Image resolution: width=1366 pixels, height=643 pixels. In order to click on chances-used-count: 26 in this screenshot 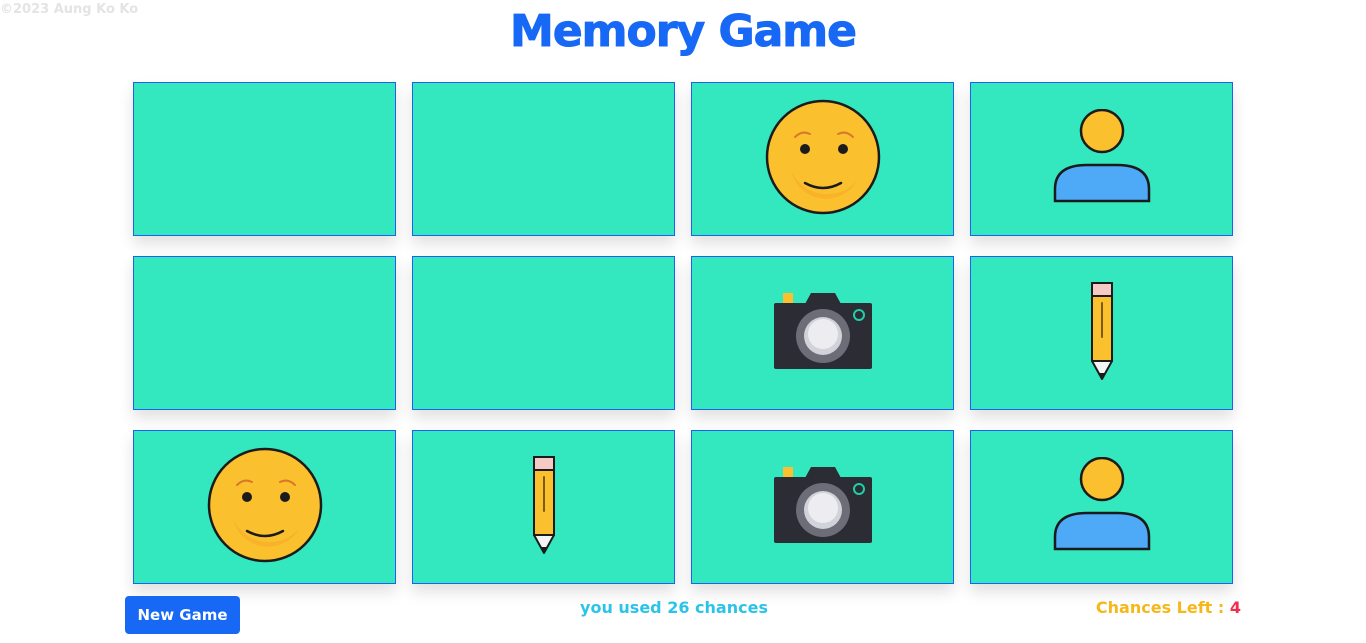, I will do `click(678, 607)`.